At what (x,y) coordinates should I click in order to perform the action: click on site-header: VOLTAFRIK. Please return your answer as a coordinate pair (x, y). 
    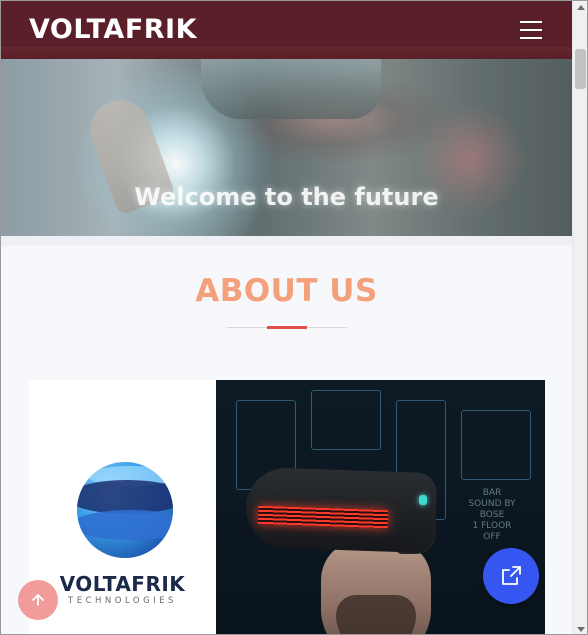
    Looking at the image, I should click on (286, 30).